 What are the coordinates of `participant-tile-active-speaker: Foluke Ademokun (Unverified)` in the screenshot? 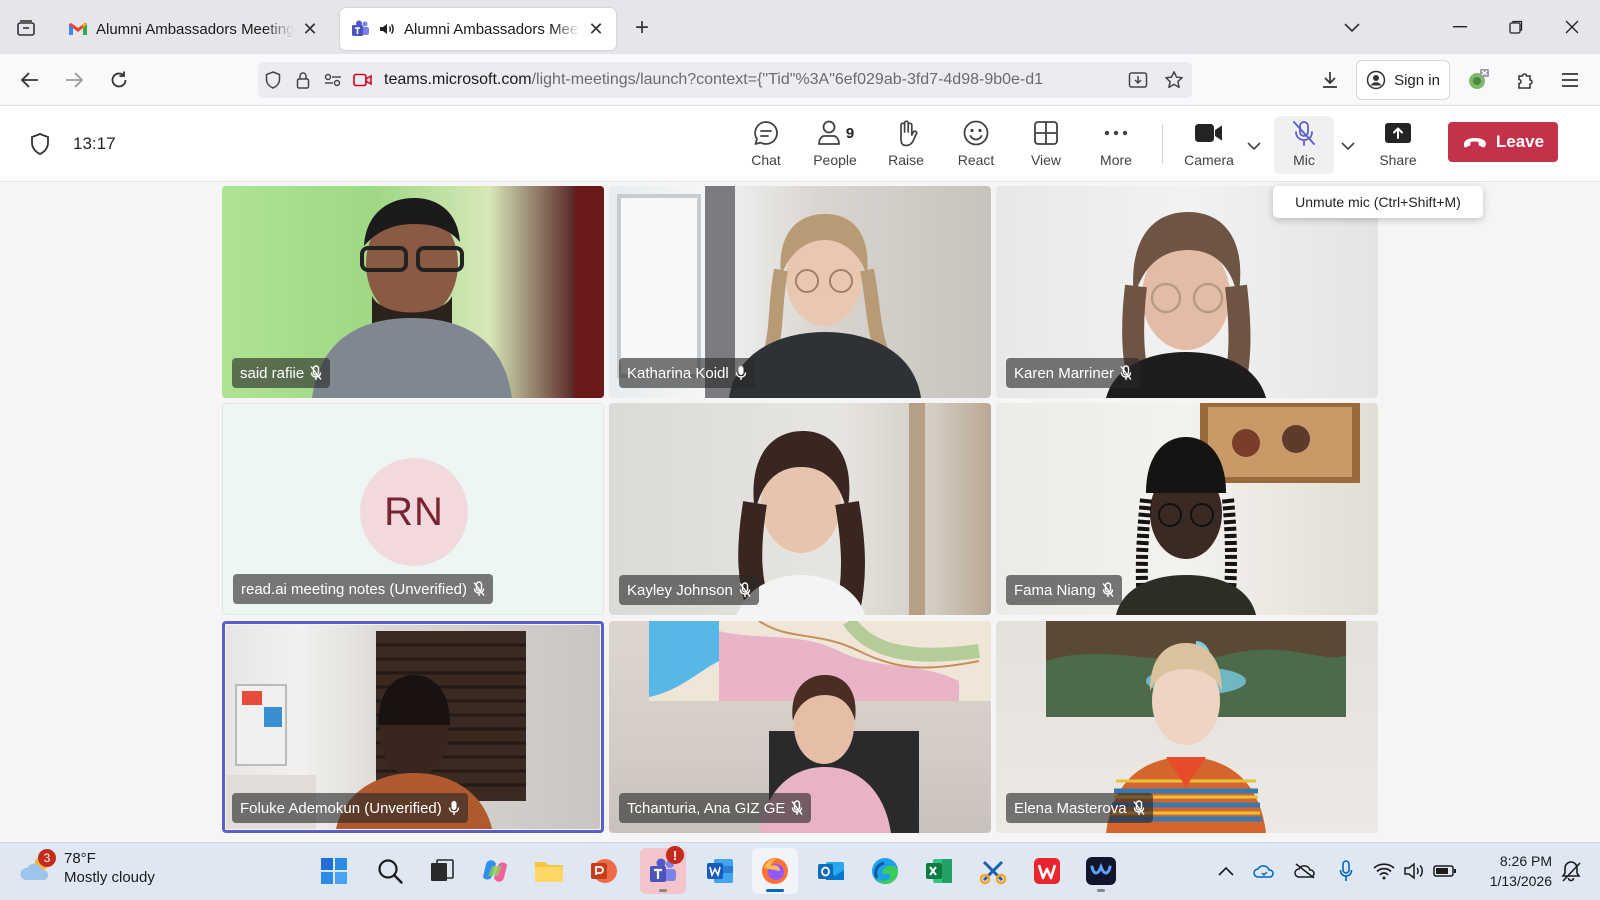 It's located at (413, 727).